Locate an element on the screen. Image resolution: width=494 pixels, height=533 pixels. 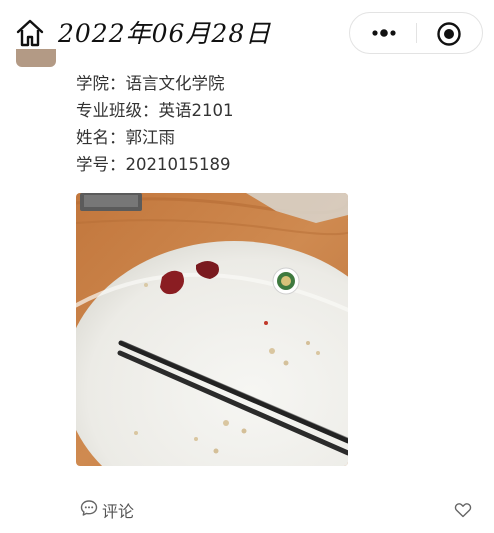
mini-program-capsule is located at coordinates (416, 33).